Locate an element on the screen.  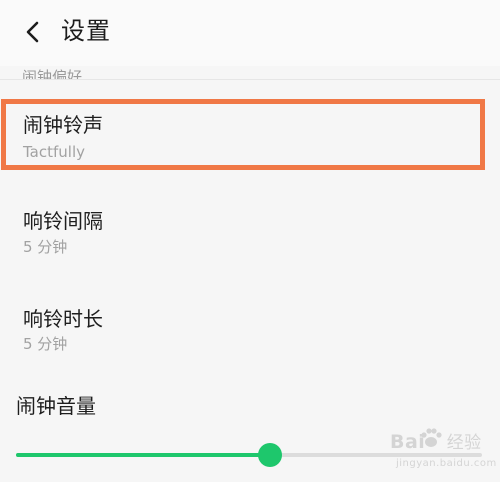
watermark: Bai 经验 jingyan.baidu.com is located at coordinates (441, 451).